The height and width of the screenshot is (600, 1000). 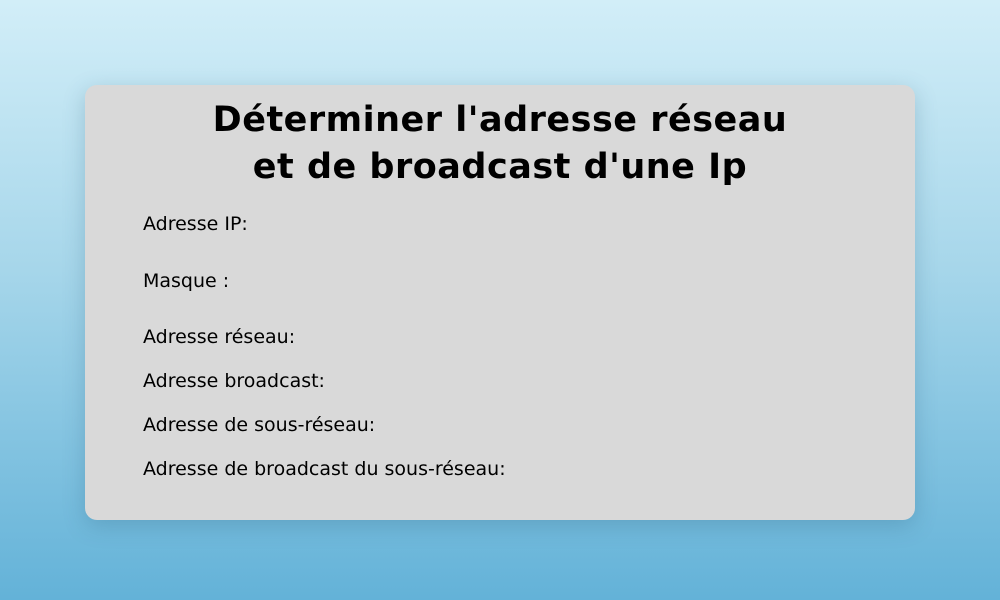 I want to click on ip-address-row: Adresse IP:, so click(x=205, y=224).